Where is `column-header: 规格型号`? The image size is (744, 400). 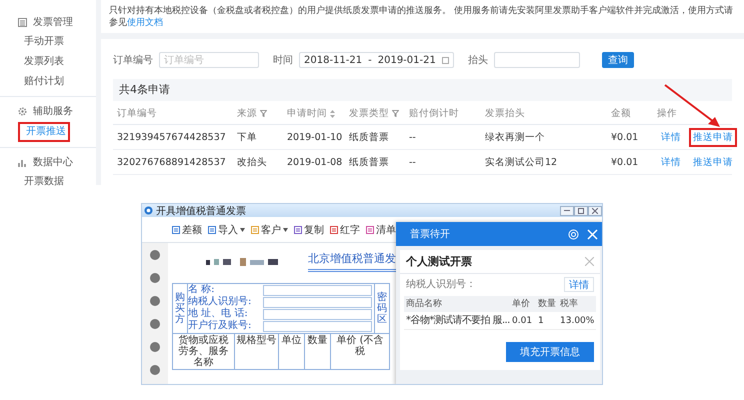 column-header: 规格型号 is located at coordinates (257, 351).